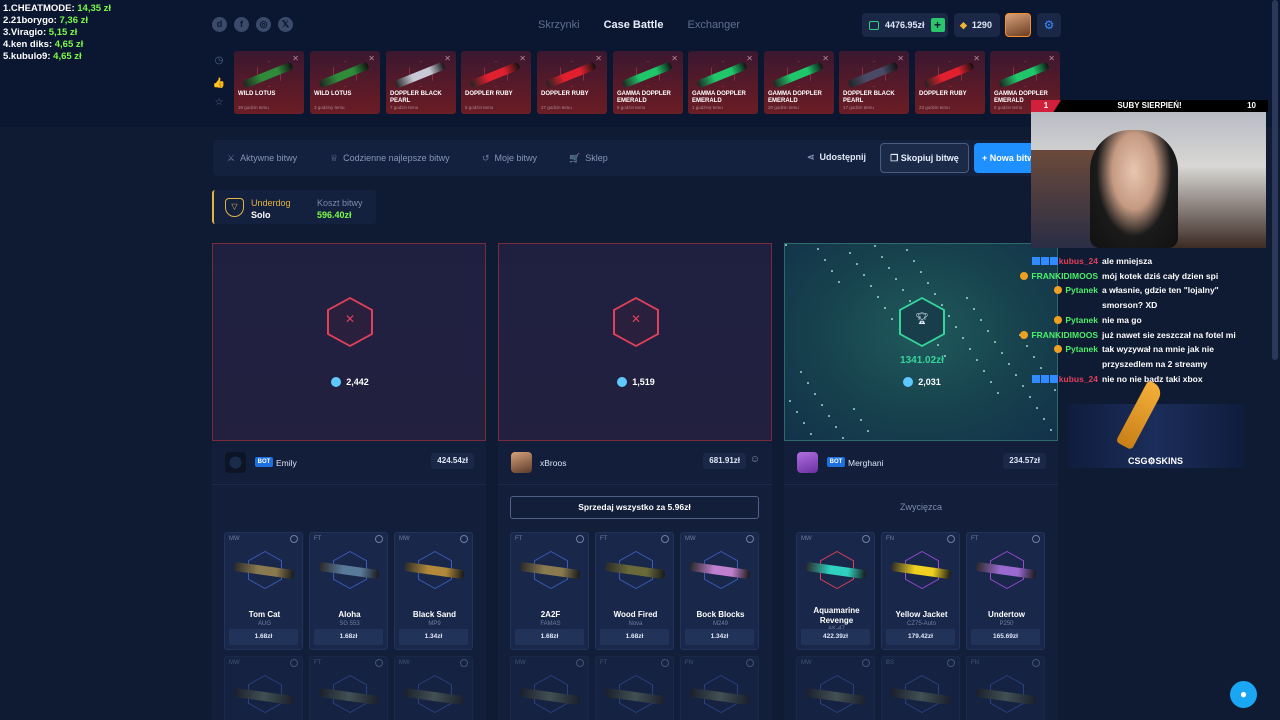 Image resolution: width=1280 pixels, height=720 pixels. I want to click on tab-shop: 🛒 Sklep, so click(588, 158).